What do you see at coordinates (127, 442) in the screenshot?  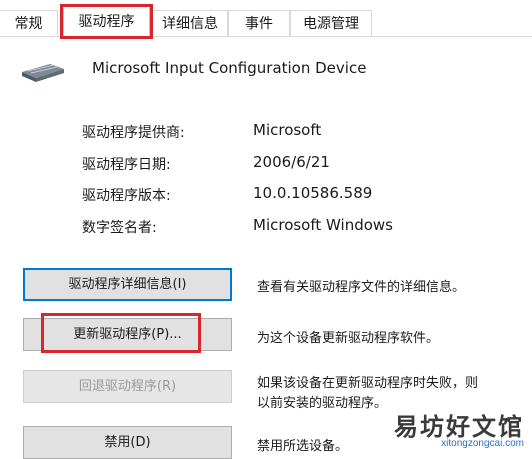 I see `disable-device-button: 禁用(D)` at bounding box center [127, 442].